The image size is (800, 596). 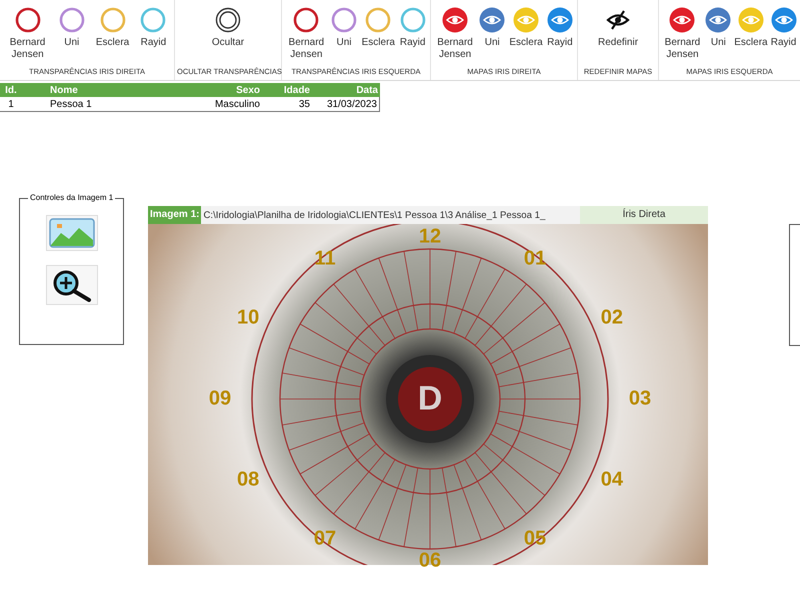 I want to click on clock-number: 09, so click(x=220, y=399).